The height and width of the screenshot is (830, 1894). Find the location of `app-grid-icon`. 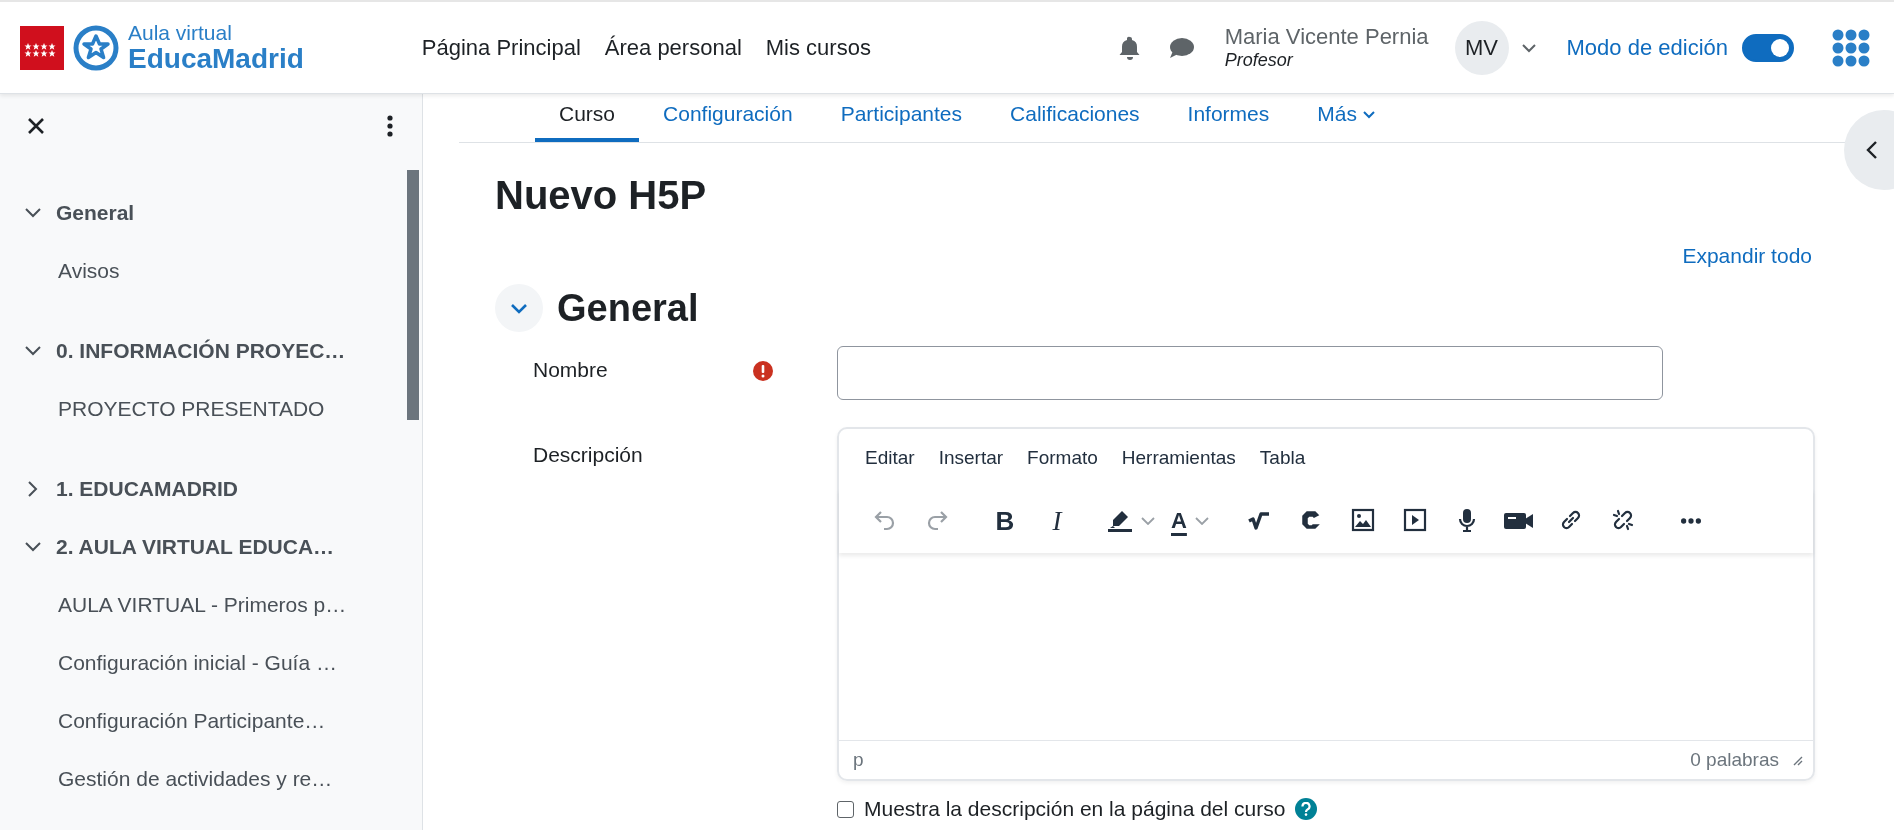

app-grid-icon is located at coordinates (1851, 47).